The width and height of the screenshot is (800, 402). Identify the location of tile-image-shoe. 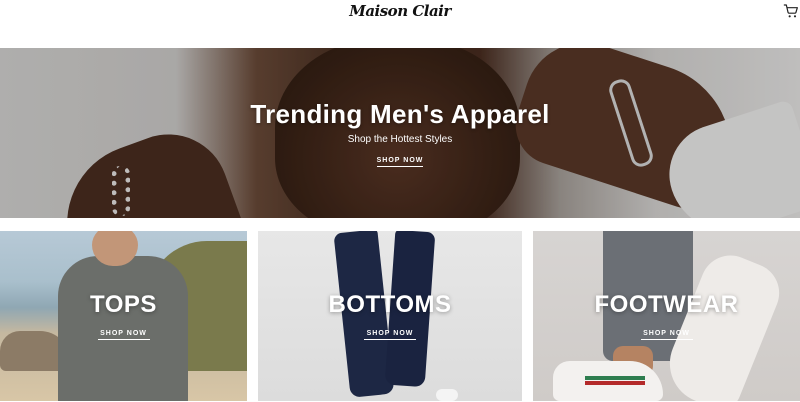
(447, 395).